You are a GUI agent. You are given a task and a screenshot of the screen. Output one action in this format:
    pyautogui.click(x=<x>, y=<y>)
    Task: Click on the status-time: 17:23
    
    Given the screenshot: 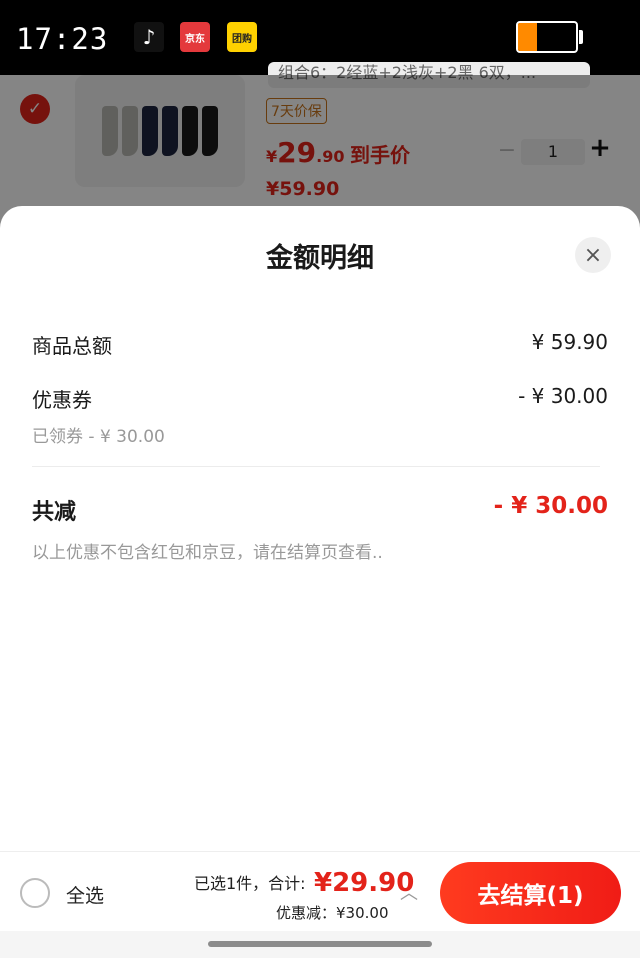 What is the action you would take?
    pyautogui.click(x=62, y=39)
    